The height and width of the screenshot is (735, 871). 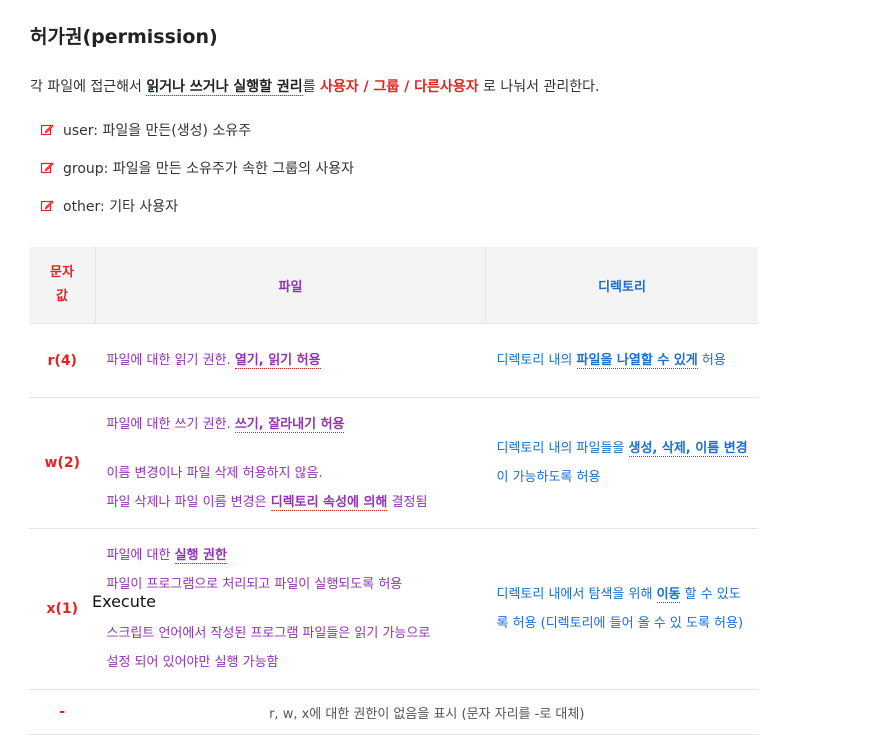 I want to click on dash-description-cell: r, w, x에 대한 권한이 없음을 표시 (문자 자리를 -로 대체), so click(x=426, y=712).